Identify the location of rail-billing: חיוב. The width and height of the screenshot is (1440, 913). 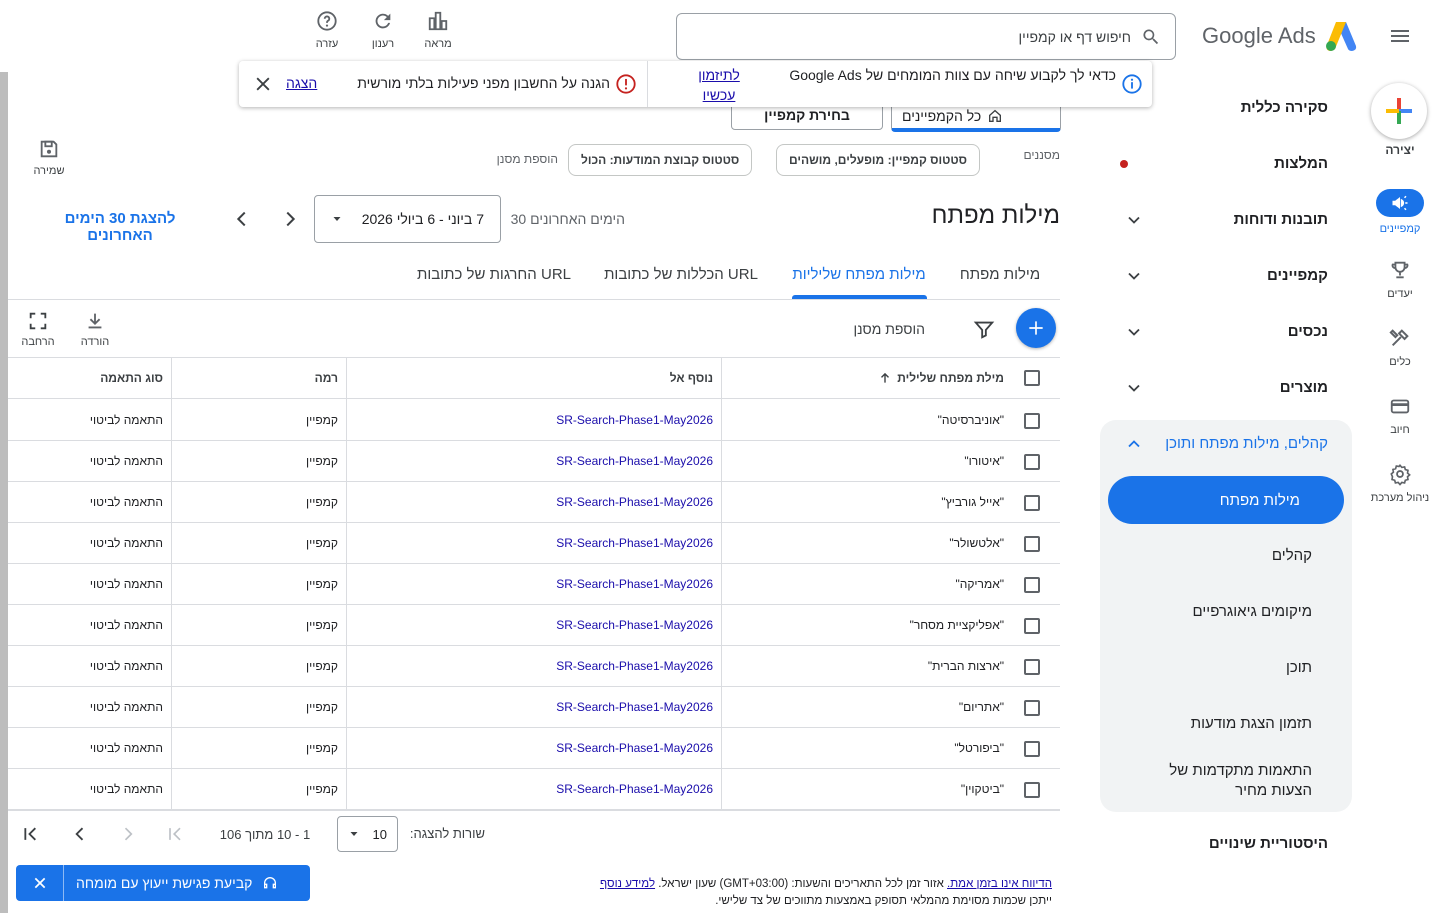
(1400, 415).